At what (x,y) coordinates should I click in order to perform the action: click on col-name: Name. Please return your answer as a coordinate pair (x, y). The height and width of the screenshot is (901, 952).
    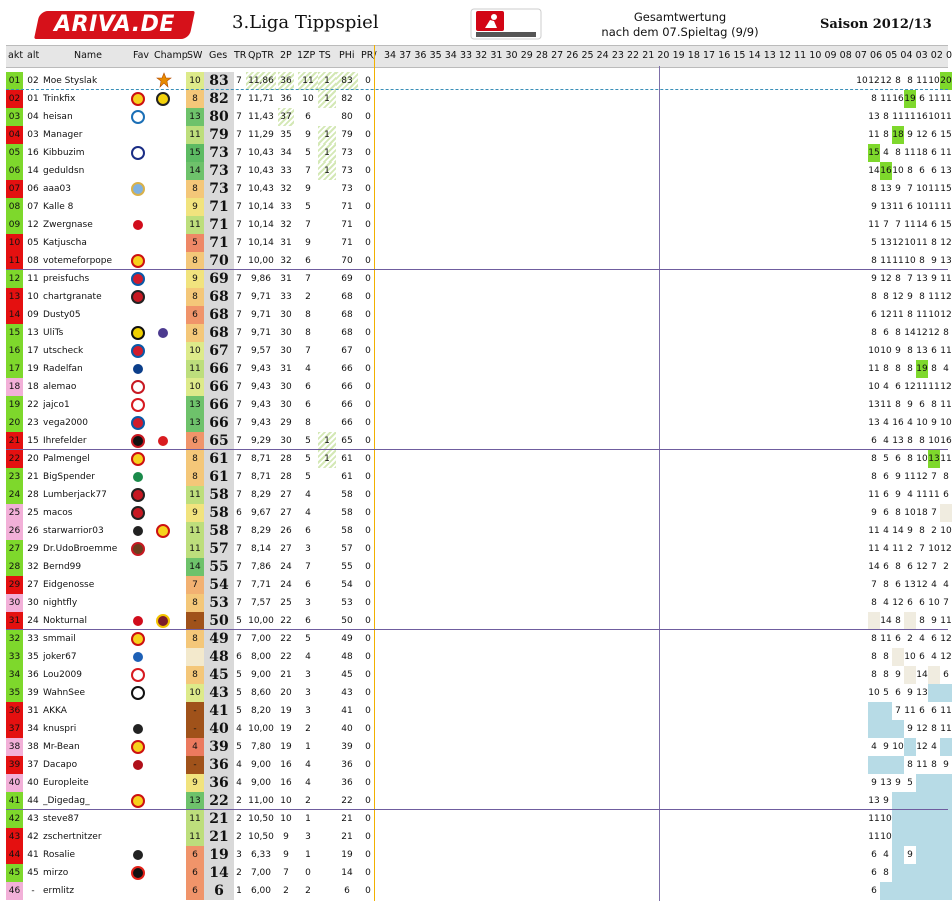
    Looking at the image, I should click on (88, 55).